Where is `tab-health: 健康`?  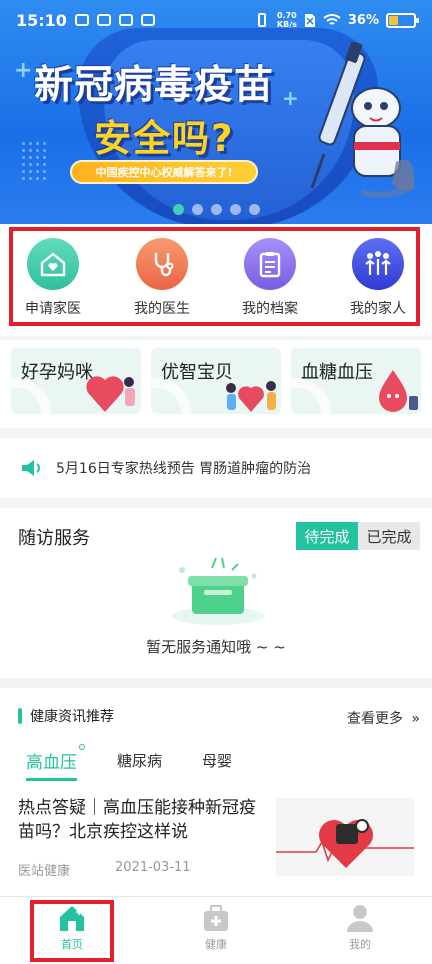
tab-health: 健康 is located at coordinates (216, 927).